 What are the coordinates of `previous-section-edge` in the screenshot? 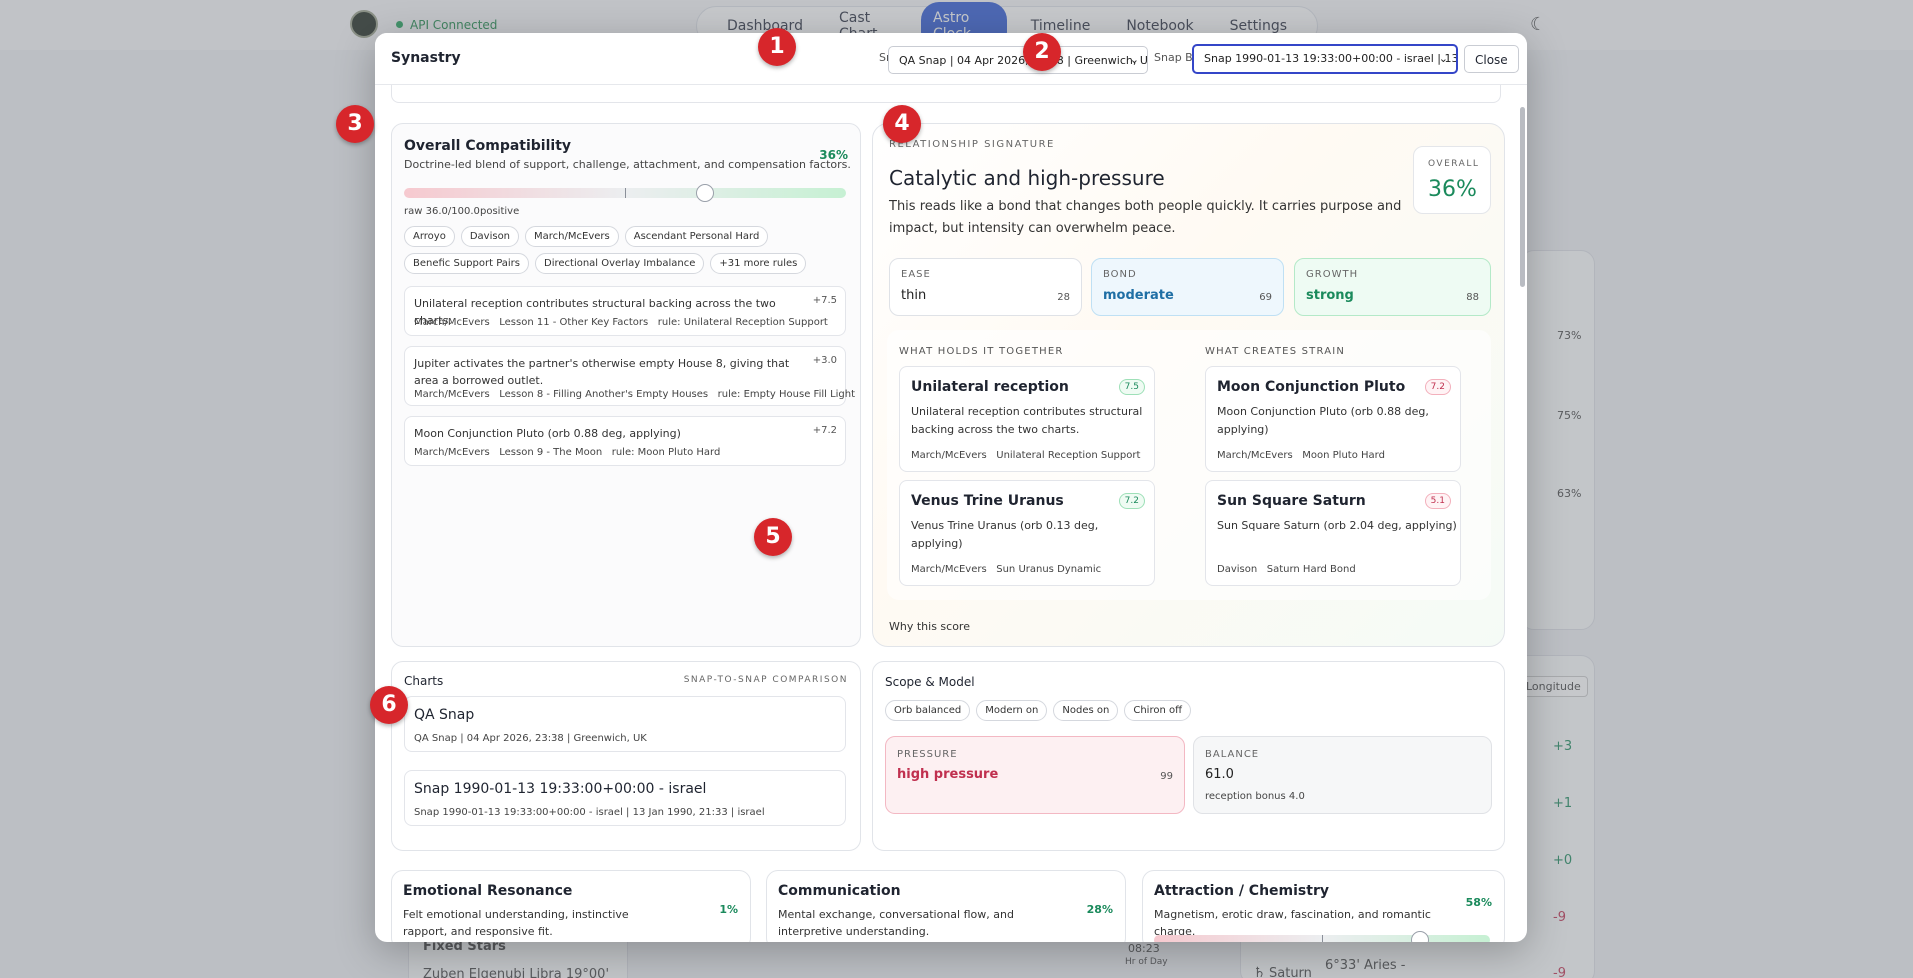 It's located at (946, 94).